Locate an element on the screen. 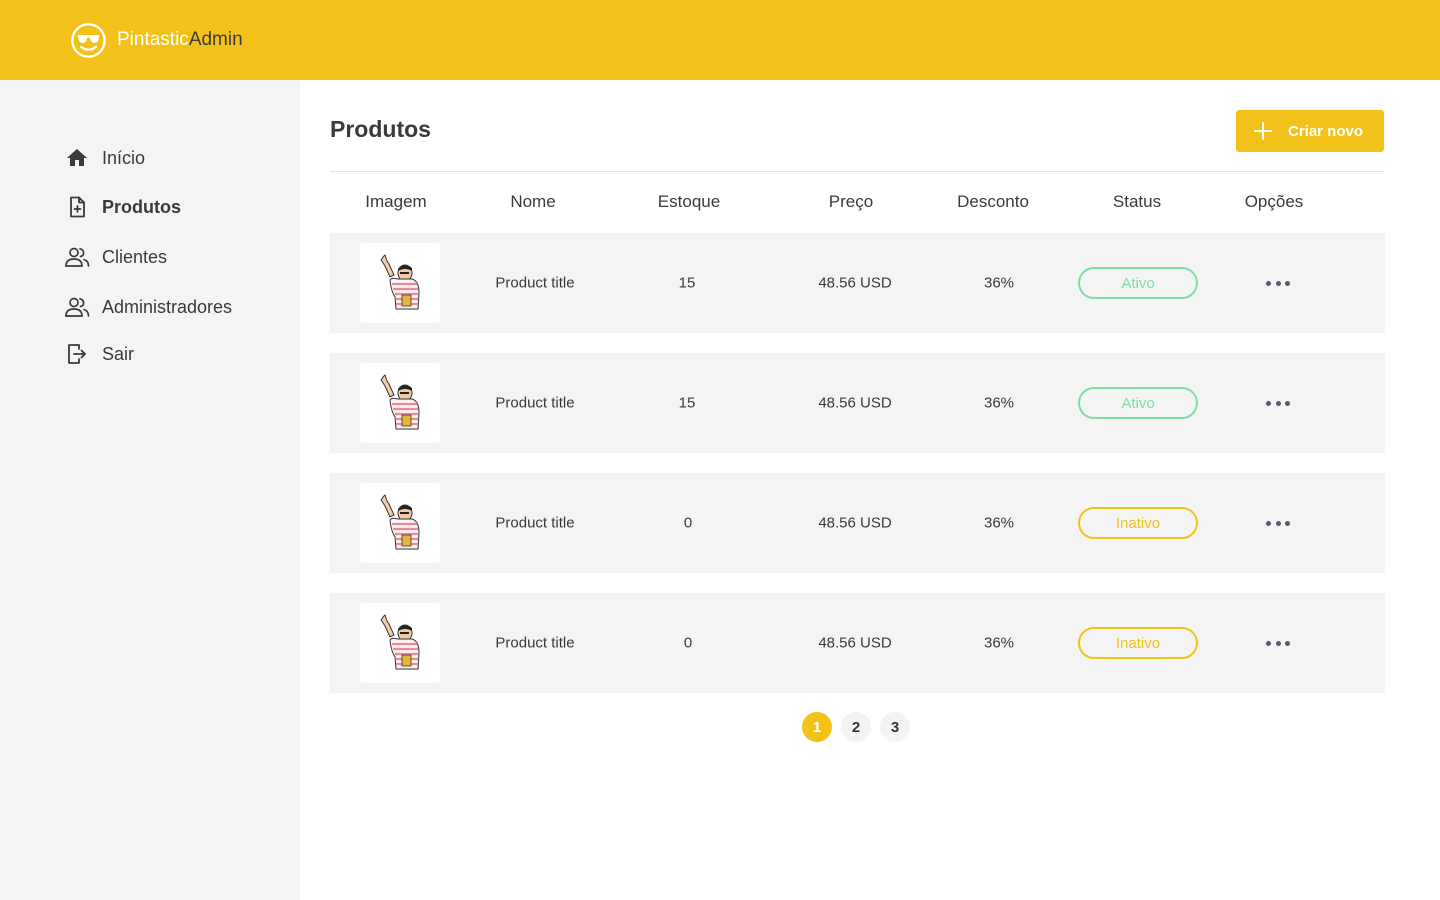 Image resolution: width=1440 pixels, height=900 pixels. sidebar-item-clientes: Clientes is located at coordinates (115, 257).